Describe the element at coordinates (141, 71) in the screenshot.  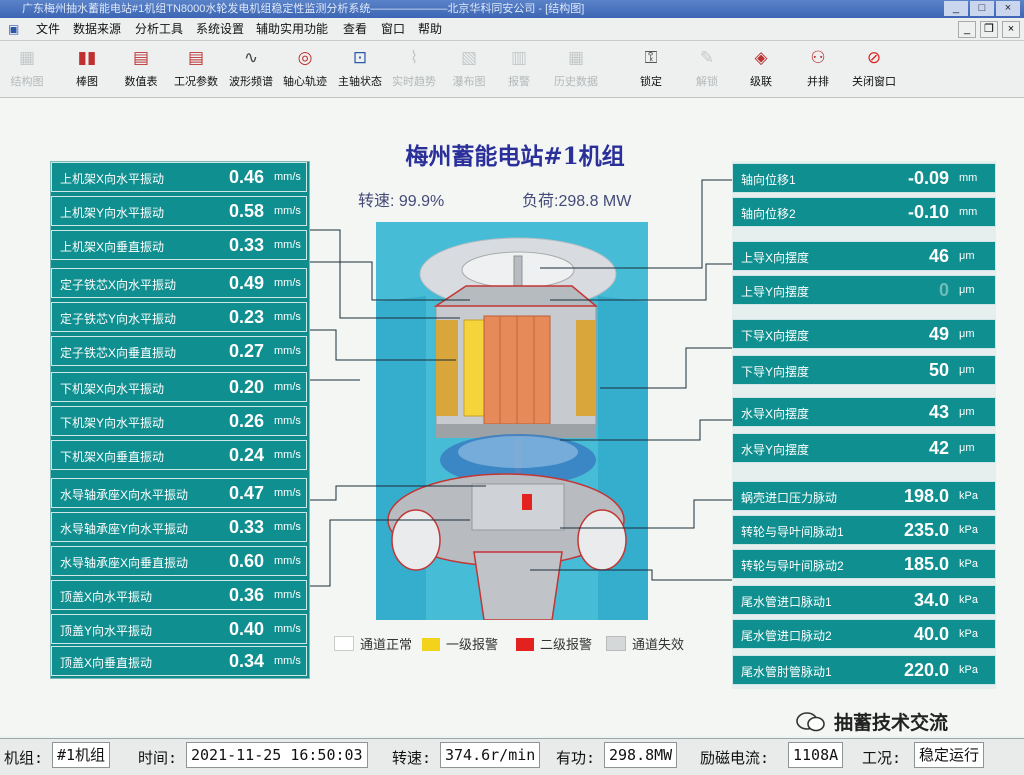
I see `toolbar-table-button: ▤ 数值表` at that location.